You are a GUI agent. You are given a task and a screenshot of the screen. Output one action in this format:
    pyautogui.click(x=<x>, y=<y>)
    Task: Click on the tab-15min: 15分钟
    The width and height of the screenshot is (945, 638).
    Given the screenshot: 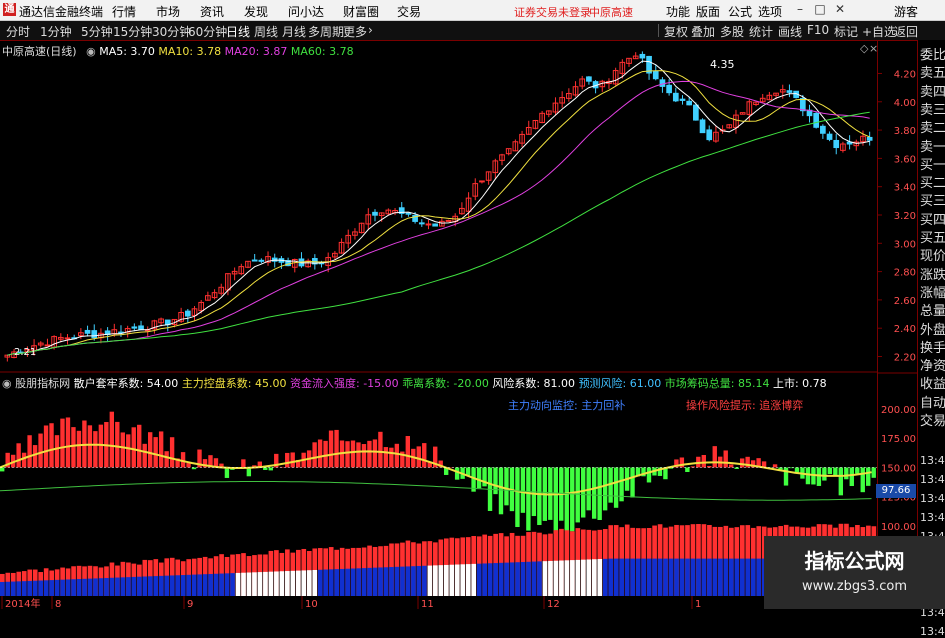 What is the action you would take?
    pyautogui.click(x=132, y=31)
    